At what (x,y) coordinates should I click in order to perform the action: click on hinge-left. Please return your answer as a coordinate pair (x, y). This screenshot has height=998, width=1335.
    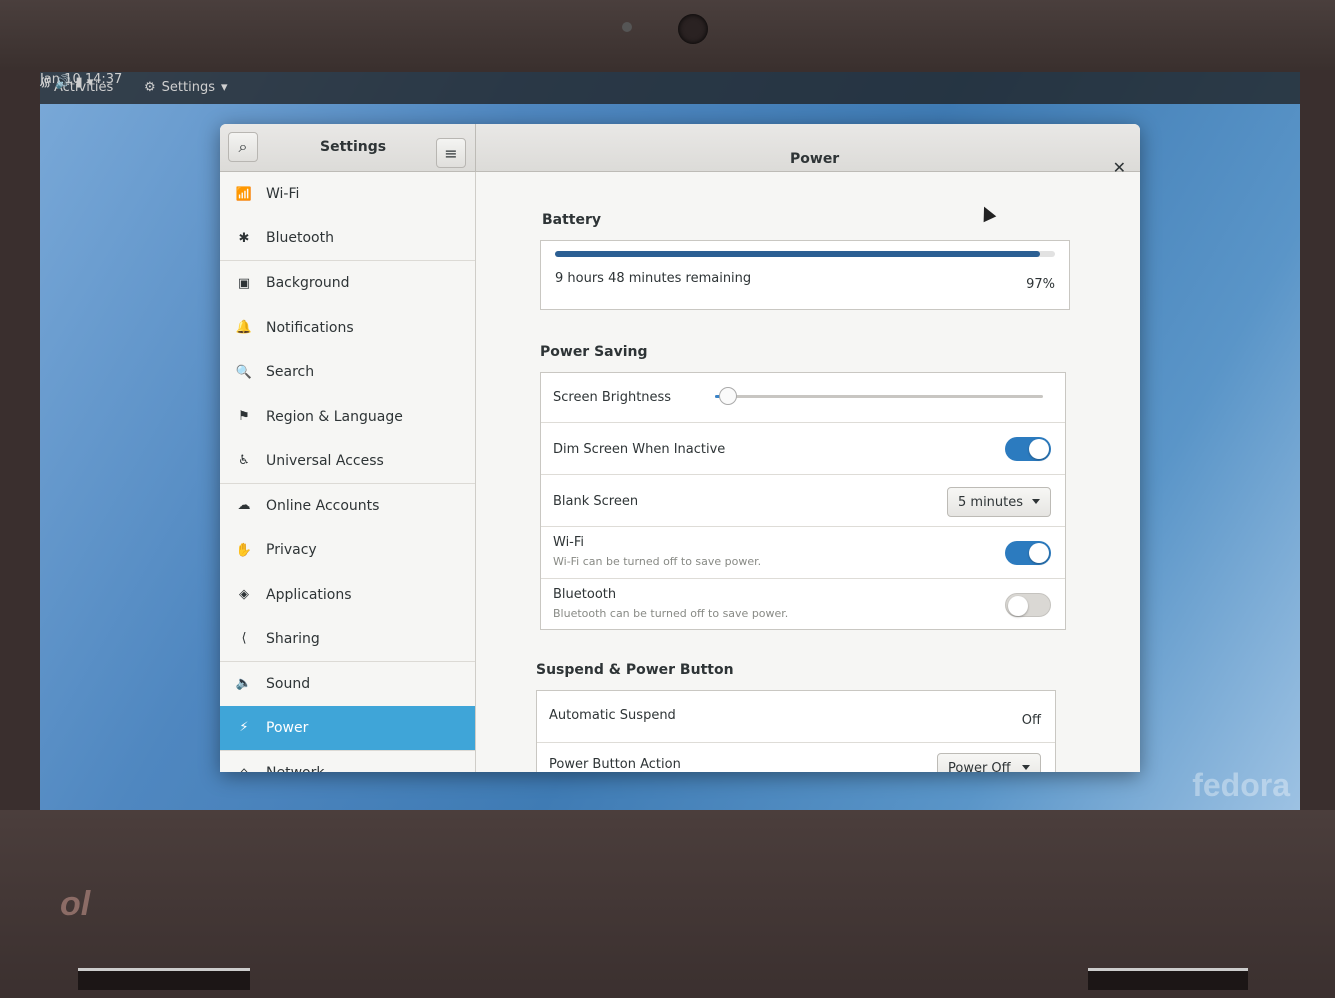
    Looking at the image, I should click on (164, 979).